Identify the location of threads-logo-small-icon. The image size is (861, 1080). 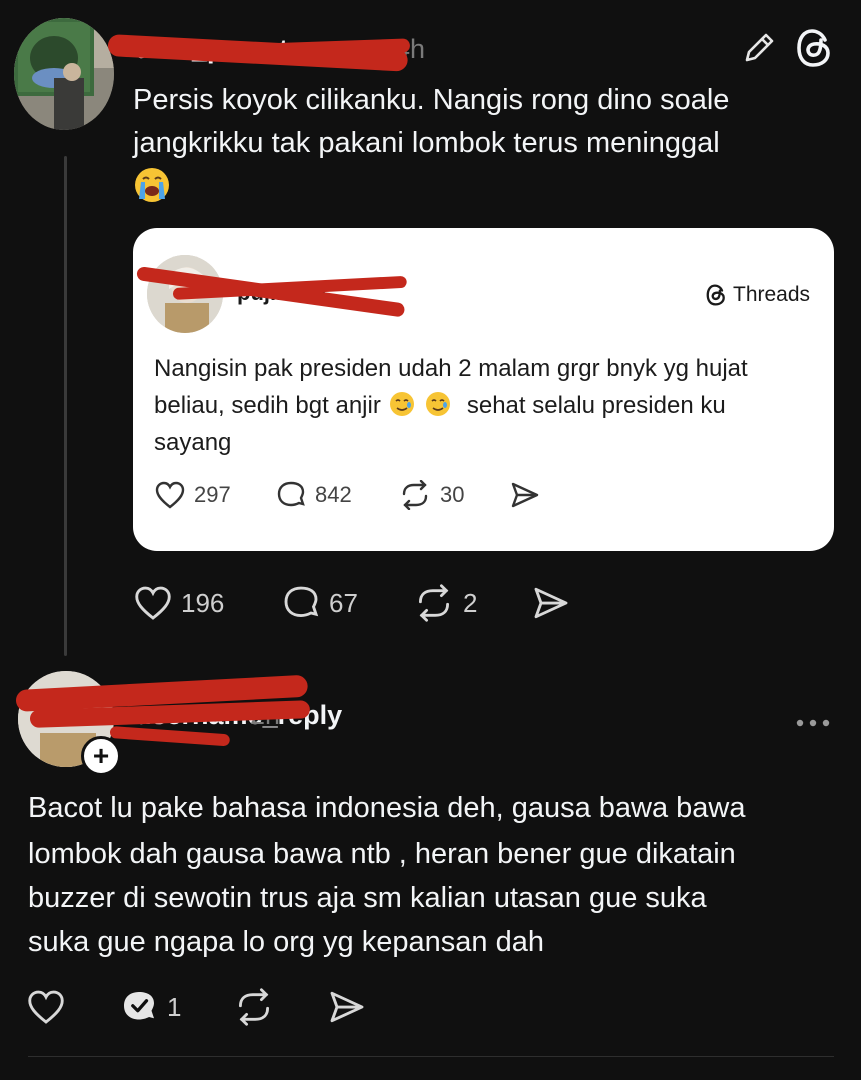
(715, 295).